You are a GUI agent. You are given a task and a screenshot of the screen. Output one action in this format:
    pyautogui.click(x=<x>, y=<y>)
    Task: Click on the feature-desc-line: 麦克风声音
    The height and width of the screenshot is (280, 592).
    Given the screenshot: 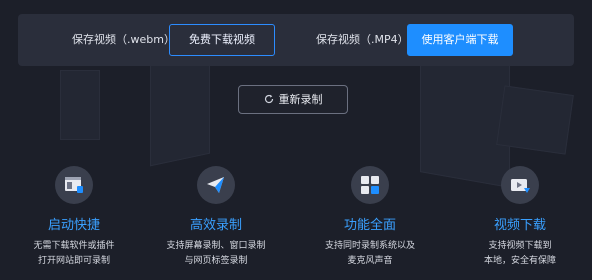 What is the action you would take?
    pyautogui.click(x=370, y=261)
    